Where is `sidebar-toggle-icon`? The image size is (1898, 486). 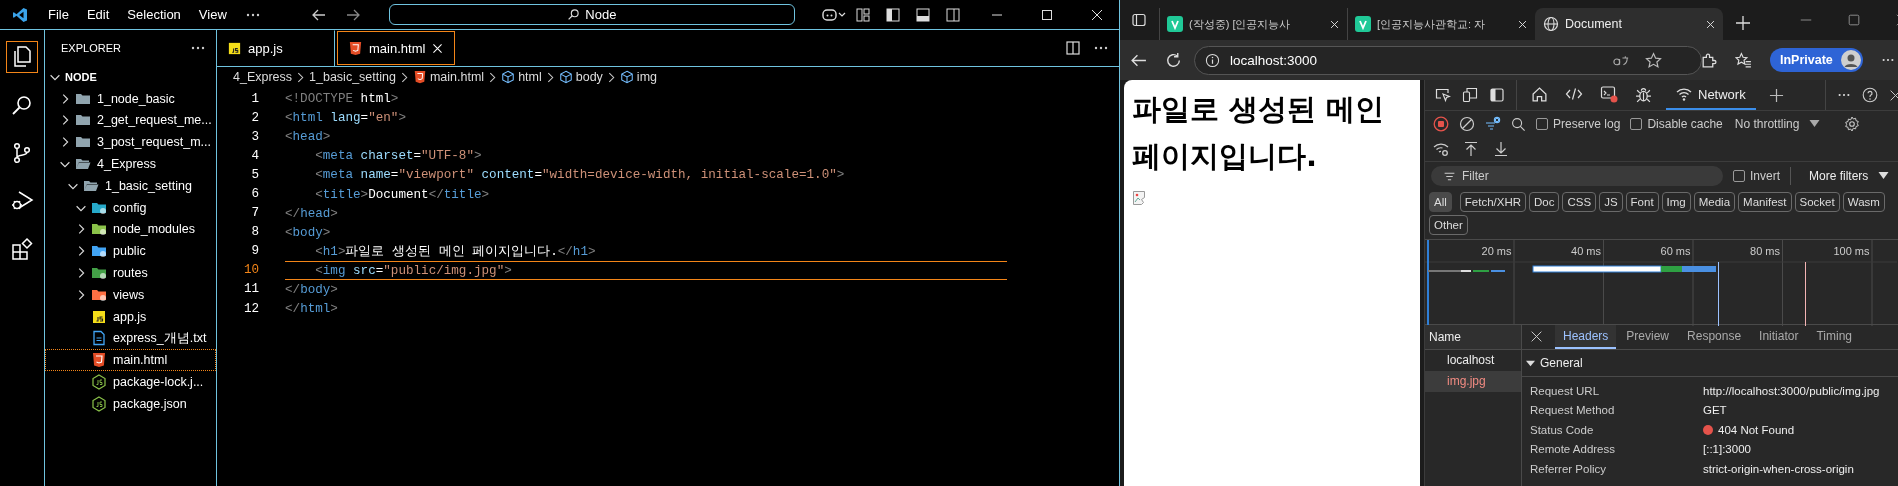
sidebar-toggle-icon is located at coordinates (893, 14).